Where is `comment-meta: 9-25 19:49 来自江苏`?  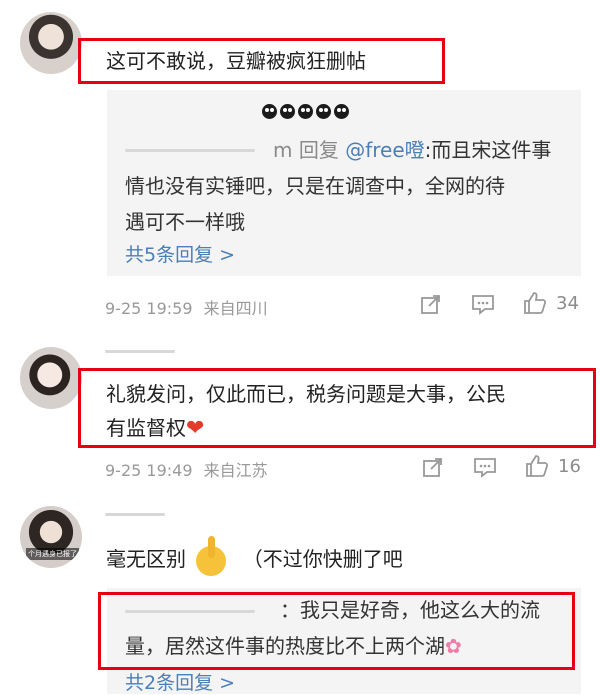
comment-meta: 9-25 19:49 来自江苏 is located at coordinates (186, 469).